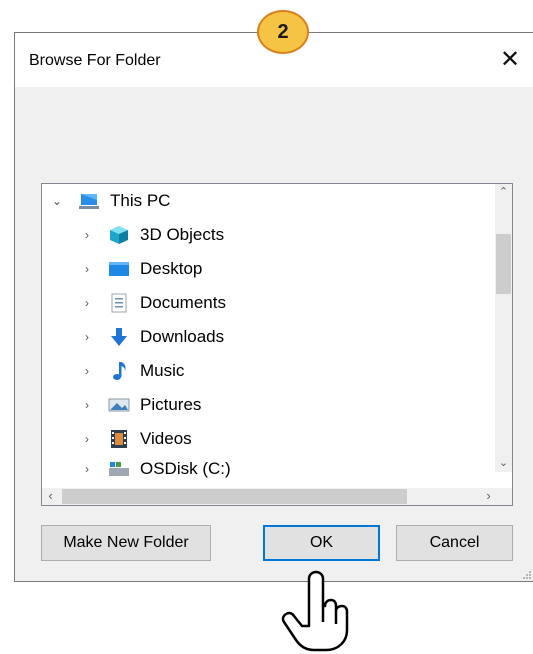 Image resolution: width=533 pixels, height=654 pixels. Describe the element at coordinates (119, 469) in the screenshot. I see `drive-icon` at that location.